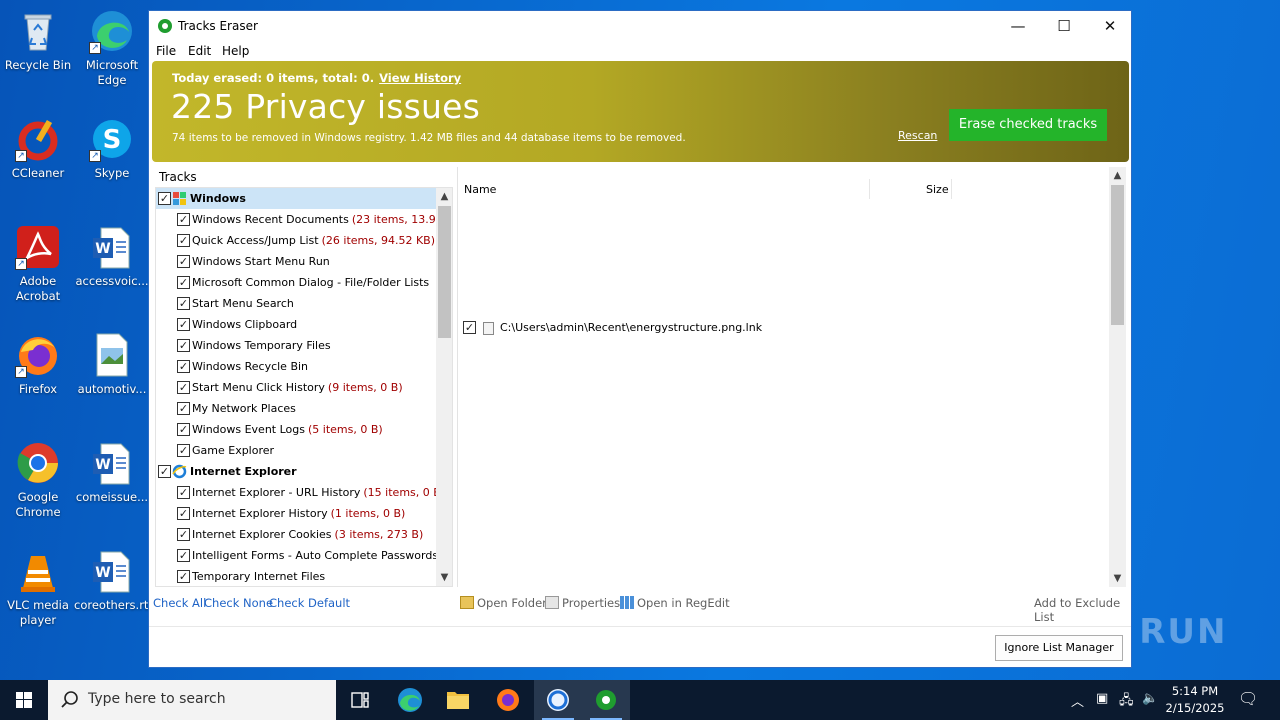  What do you see at coordinates (38, 588) in the screenshot?
I see `desktop-icon-vlc: VLC media player` at bounding box center [38, 588].